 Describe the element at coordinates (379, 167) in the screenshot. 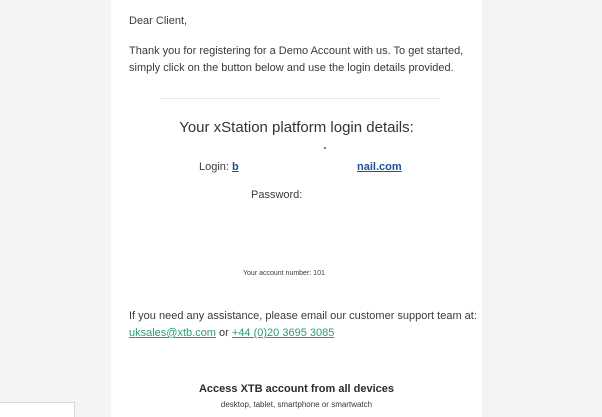

I see `login-value-link-end: nail.com` at that location.